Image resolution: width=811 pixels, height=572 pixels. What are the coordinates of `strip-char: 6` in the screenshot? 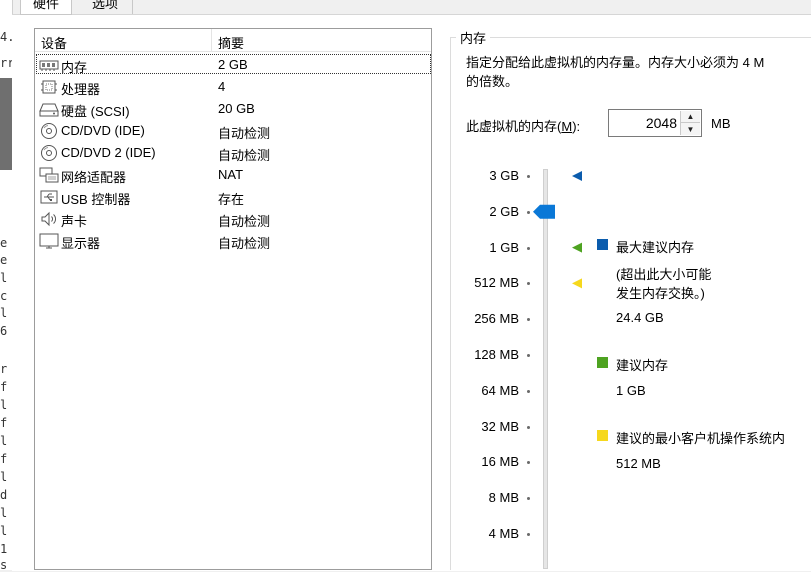 It's located at (4, 331).